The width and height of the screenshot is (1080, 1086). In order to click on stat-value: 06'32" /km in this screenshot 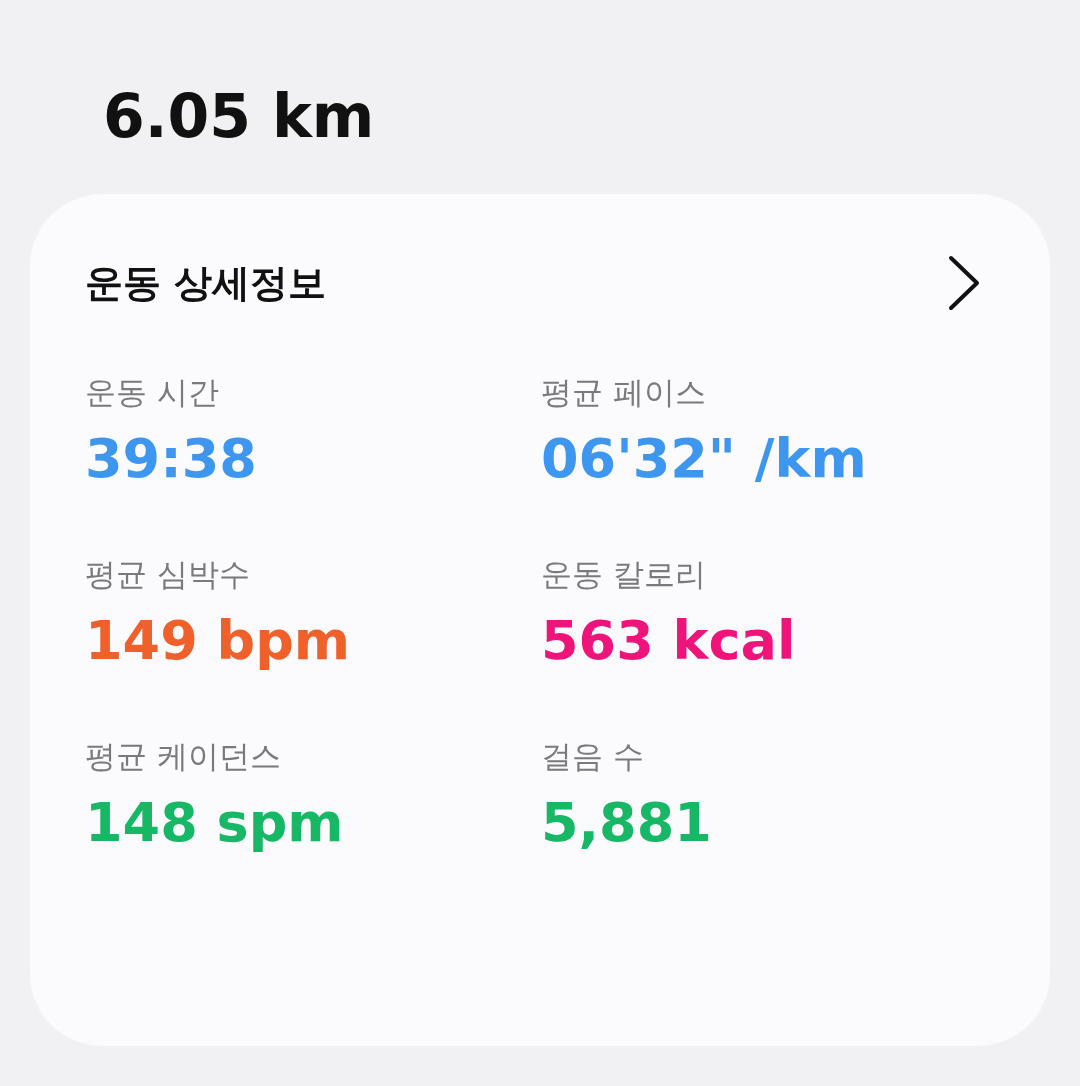, I will do `click(704, 459)`.